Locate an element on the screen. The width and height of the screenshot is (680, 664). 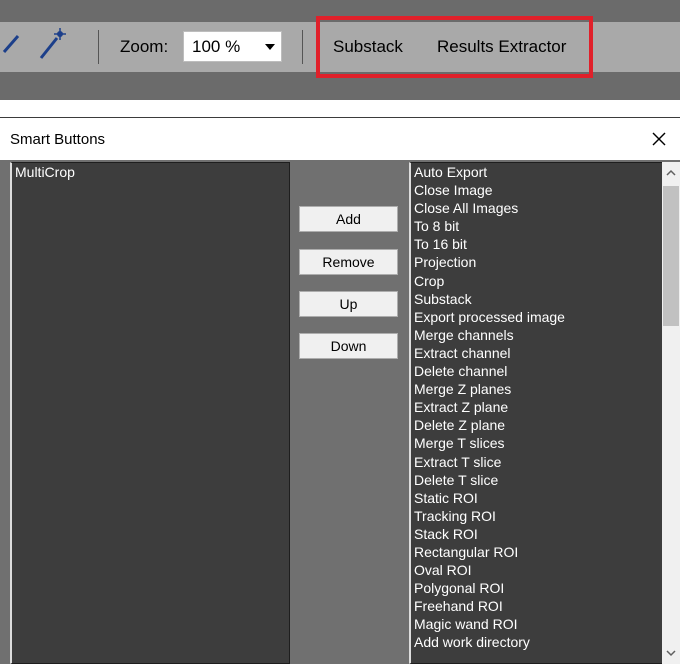
remove-button: Remove is located at coordinates (348, 262).